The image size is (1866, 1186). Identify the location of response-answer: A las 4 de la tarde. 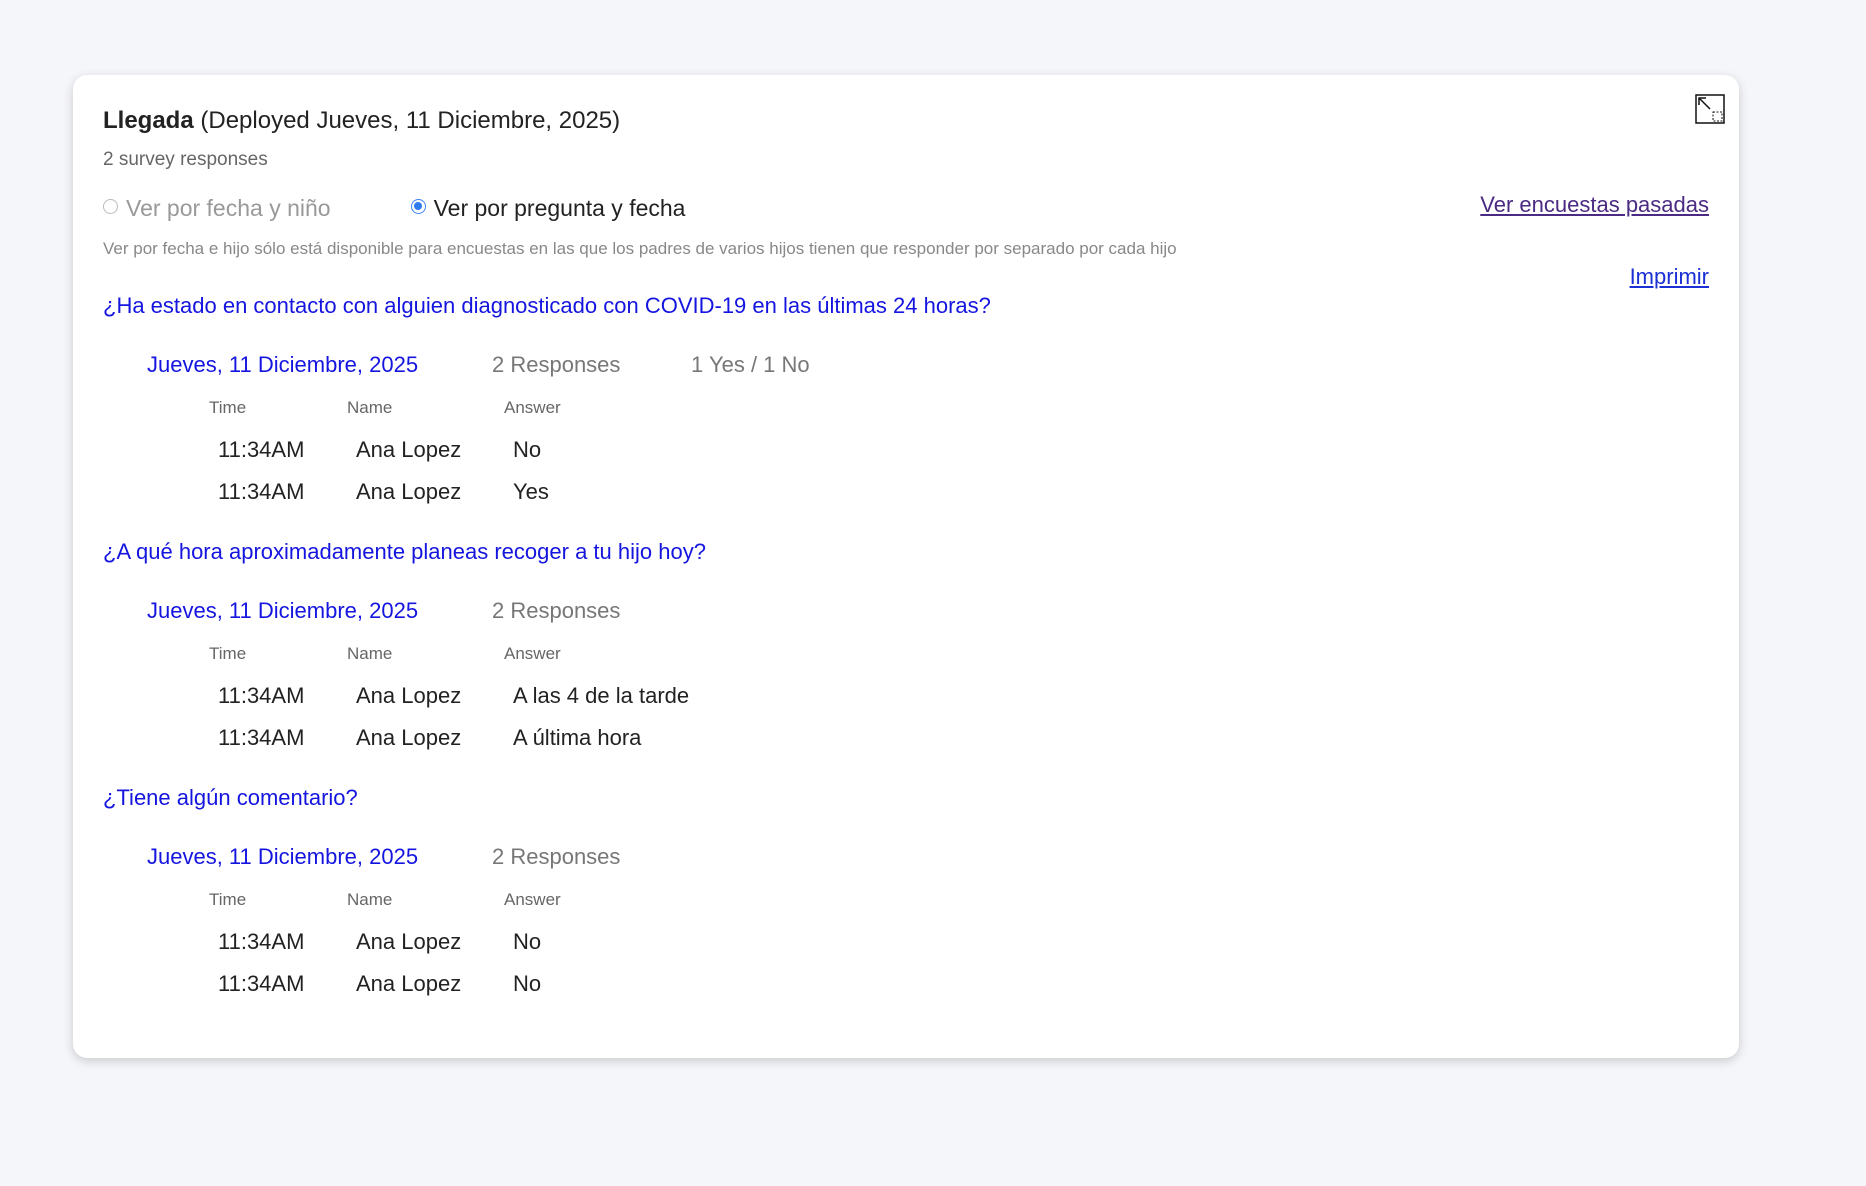
(601, 695).